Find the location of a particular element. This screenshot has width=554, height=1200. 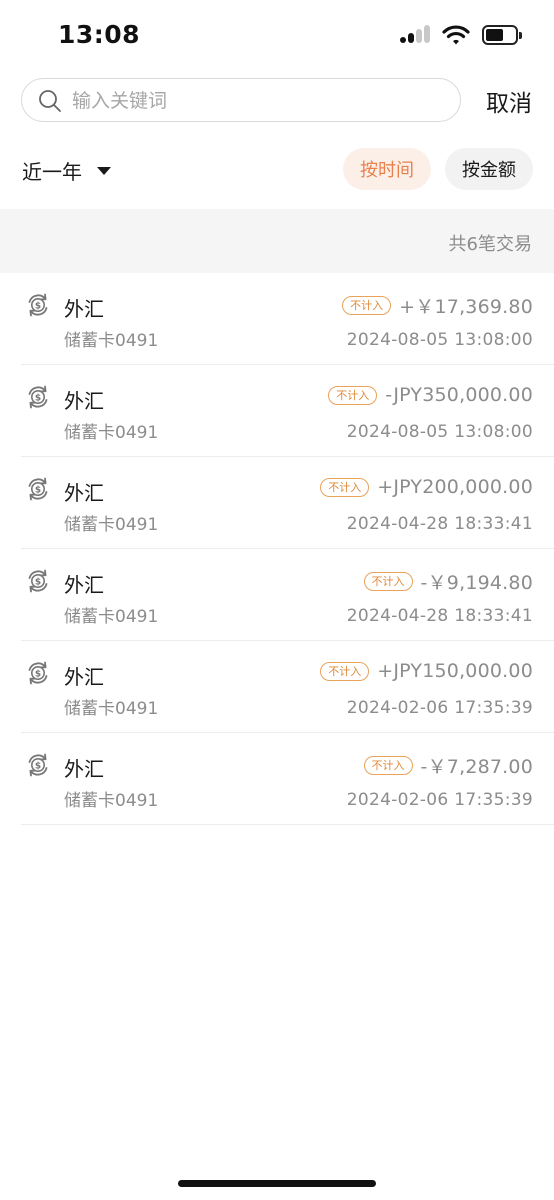

transaction-amount: -￥9,194.80 is located at coordinates (476, 583).